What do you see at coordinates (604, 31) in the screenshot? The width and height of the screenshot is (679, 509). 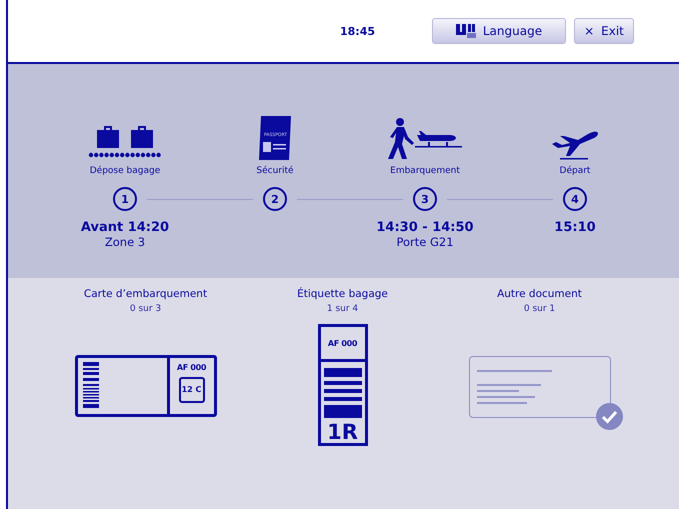 I see `exit-button: × Exit` at bounding box center [604, 31].